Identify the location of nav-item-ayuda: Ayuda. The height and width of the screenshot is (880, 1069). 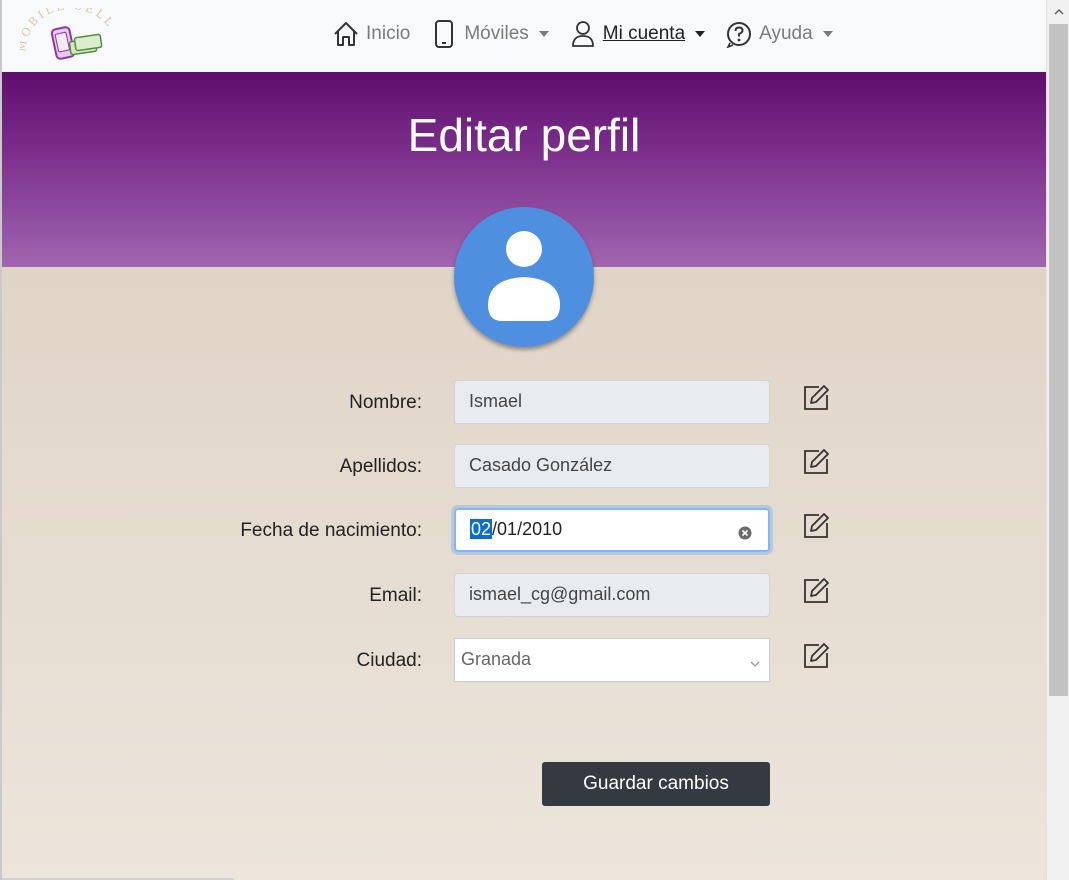
(779, 34).